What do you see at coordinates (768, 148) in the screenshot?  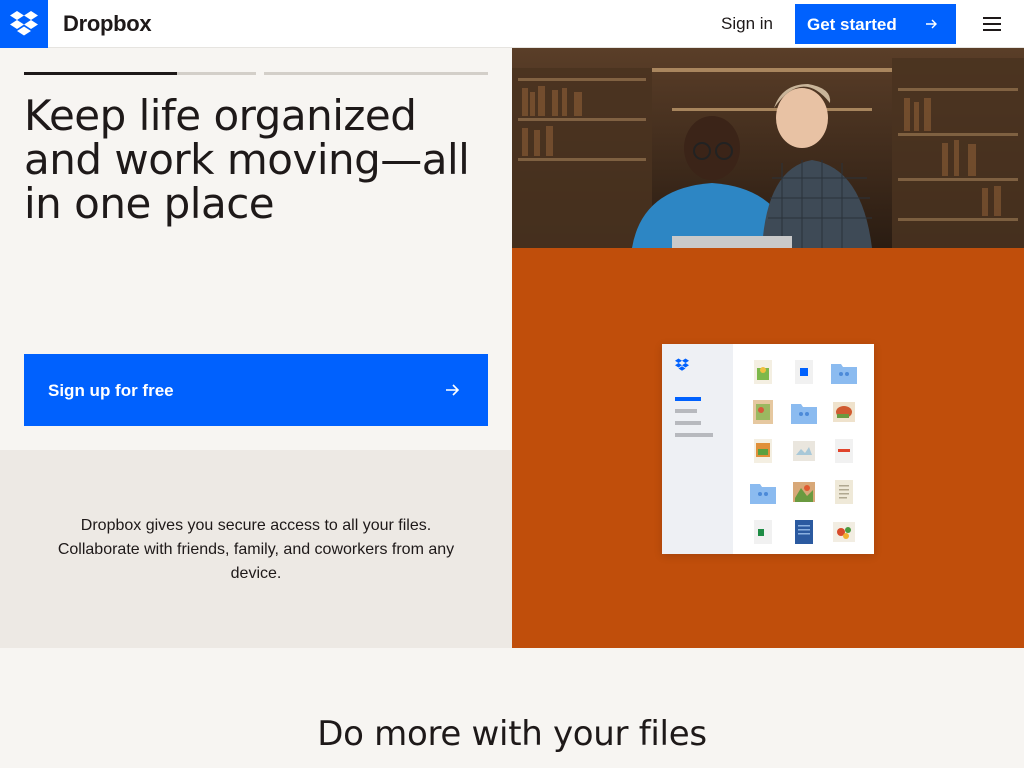 I see `hero-photo` at bounding box center [768, 148].